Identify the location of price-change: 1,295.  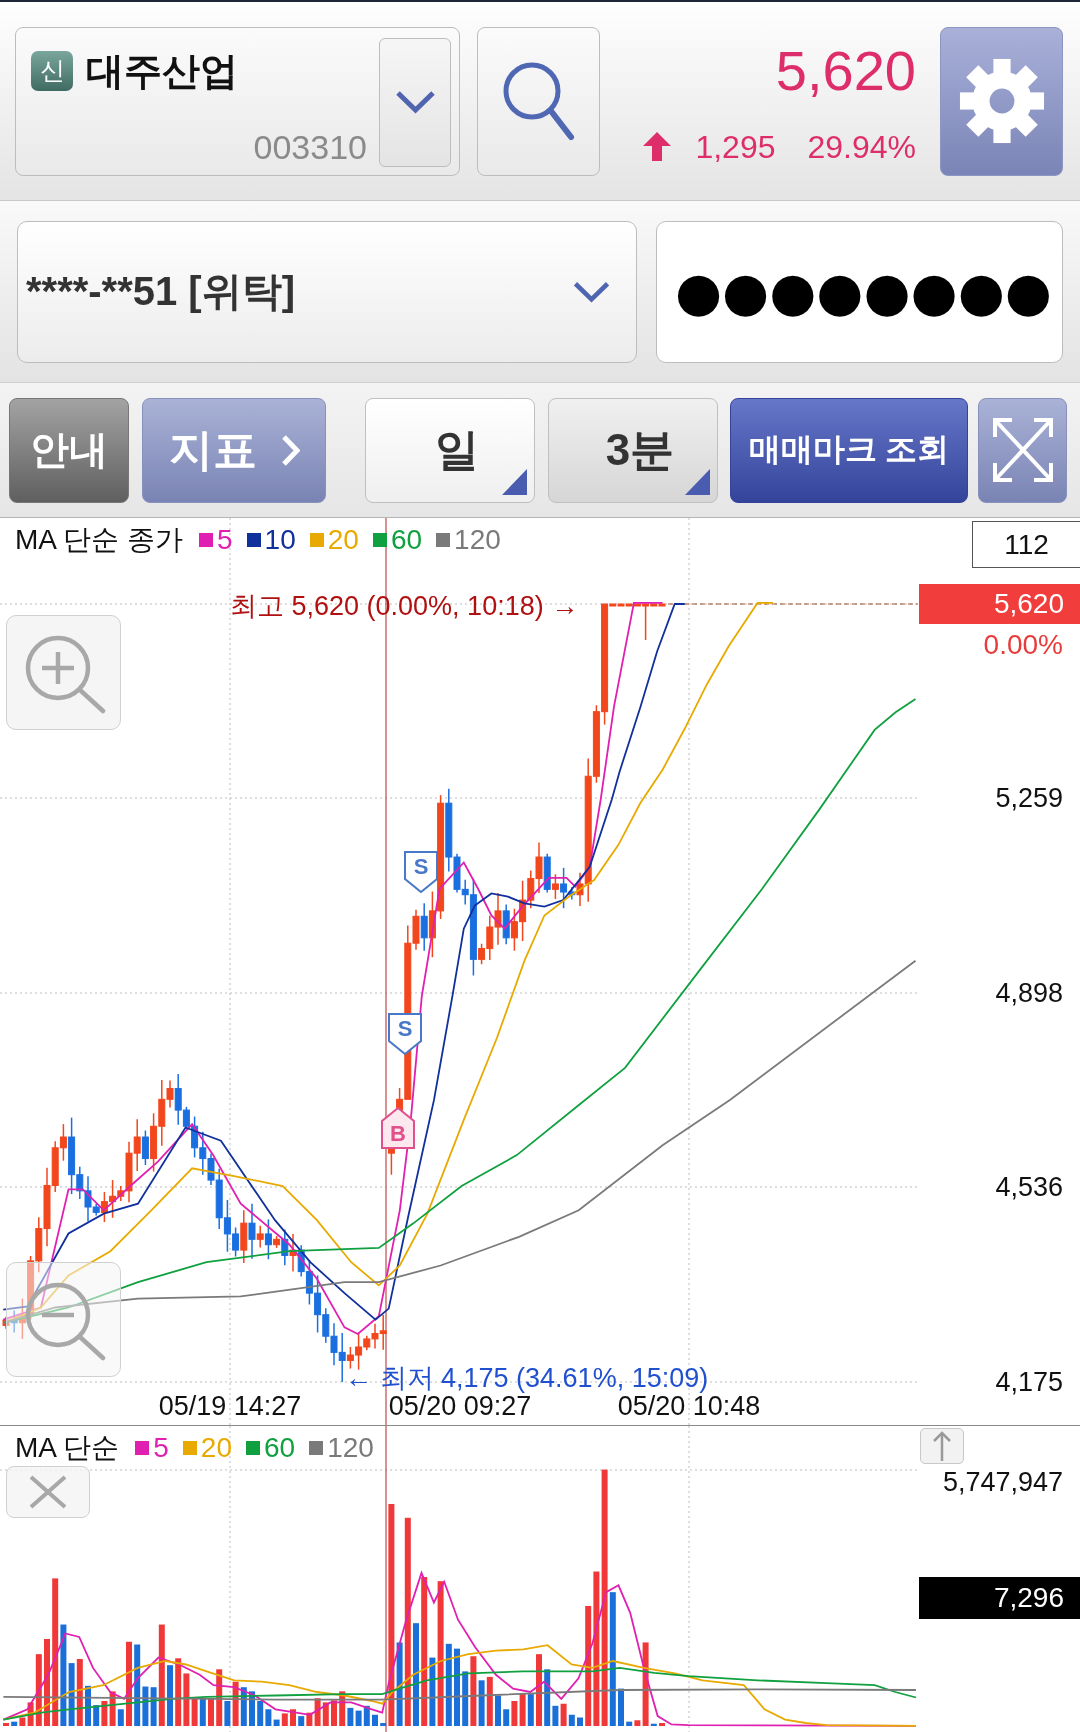
(735, 146).